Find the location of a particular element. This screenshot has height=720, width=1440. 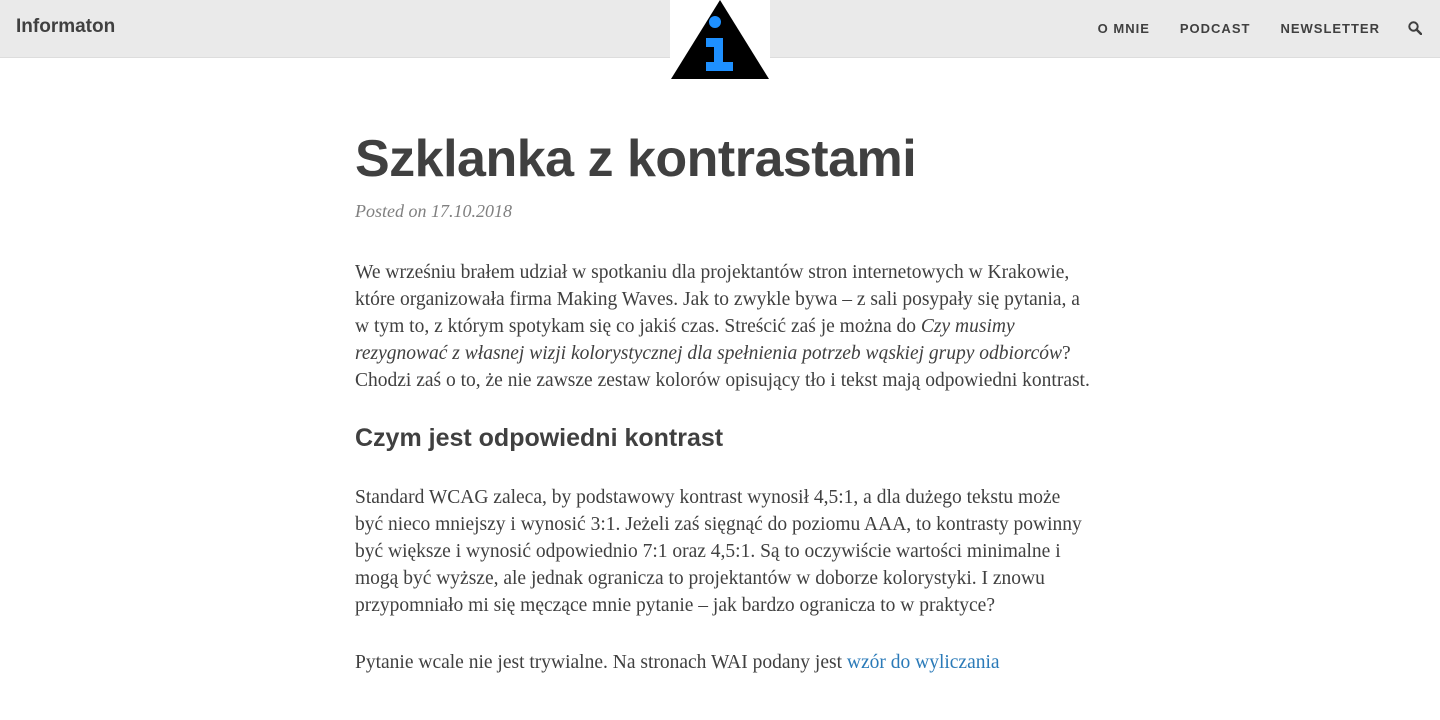

nav-link-podcast: PODCAST is located at coordinates (1215, 28).